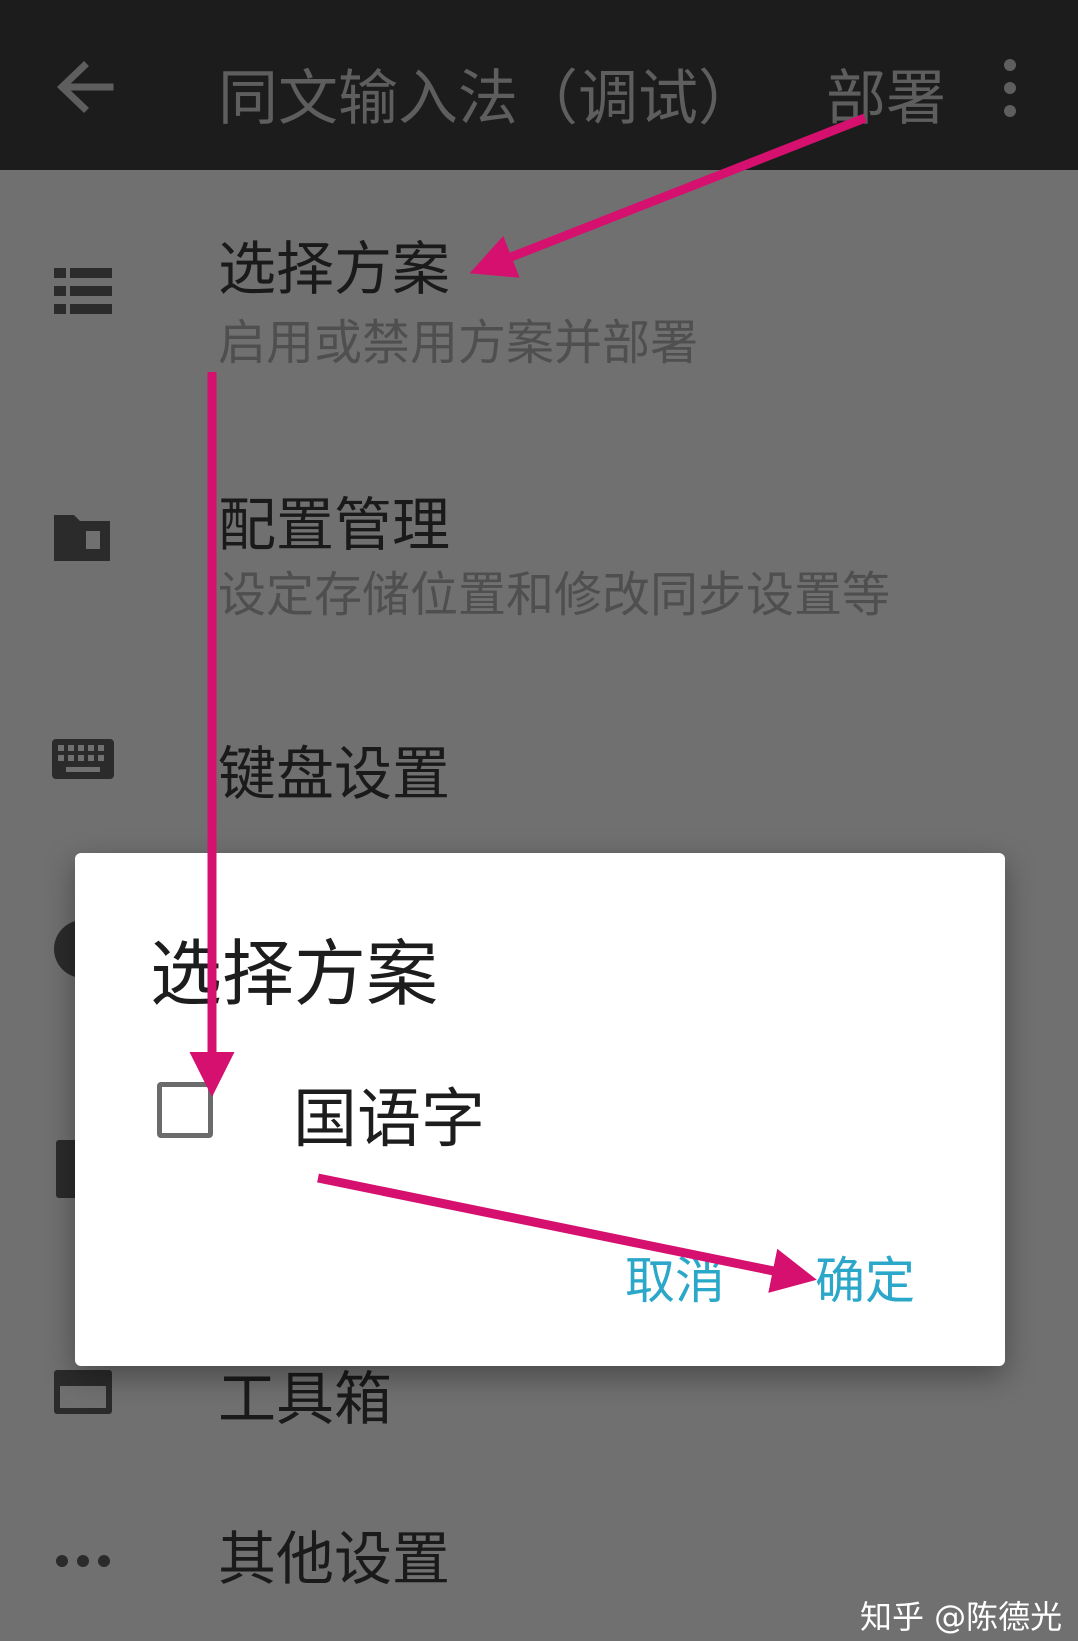 The height and width of the screenshot is (1641, 1078). I want to click on toolbox-icon, so click(83, 1389).